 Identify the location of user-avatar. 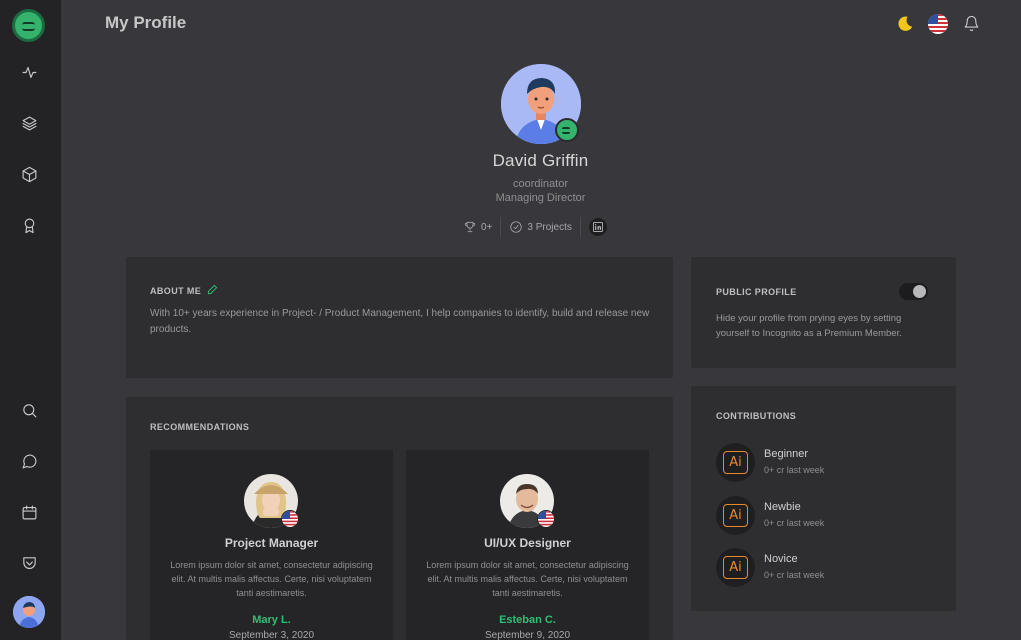
(29, 612).